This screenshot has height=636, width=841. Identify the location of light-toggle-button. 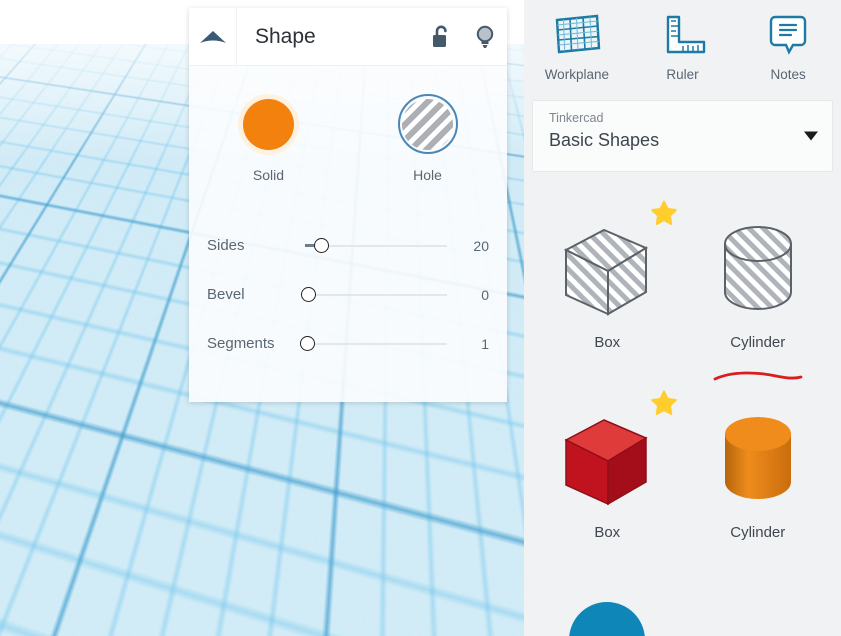
(485, 37).